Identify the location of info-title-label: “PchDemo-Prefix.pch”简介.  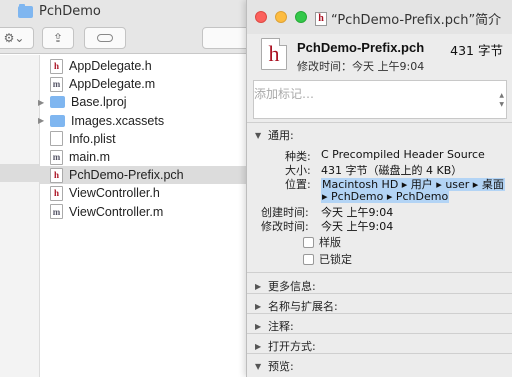
(416, 20).